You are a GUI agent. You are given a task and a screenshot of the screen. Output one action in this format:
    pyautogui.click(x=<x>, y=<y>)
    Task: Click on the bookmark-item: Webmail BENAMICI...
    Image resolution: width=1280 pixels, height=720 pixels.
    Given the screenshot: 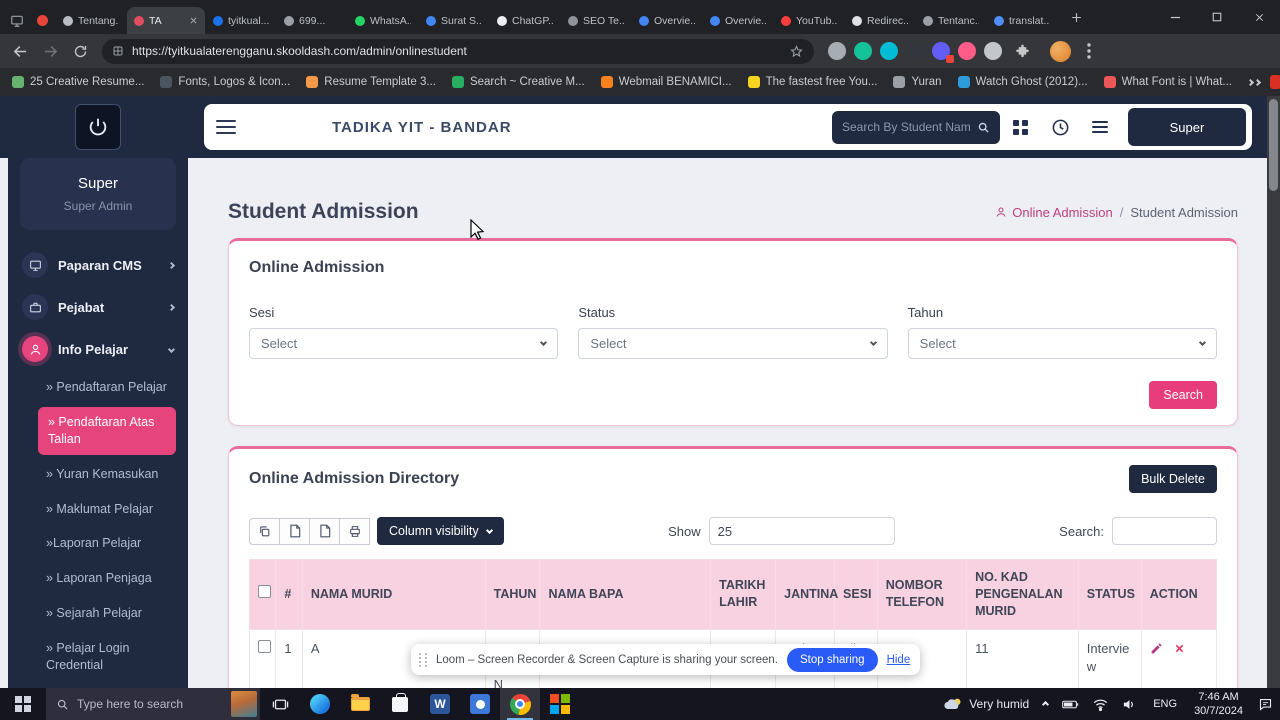 What is the action you would take?
    pyautogui.click(x=666, y=82)
    